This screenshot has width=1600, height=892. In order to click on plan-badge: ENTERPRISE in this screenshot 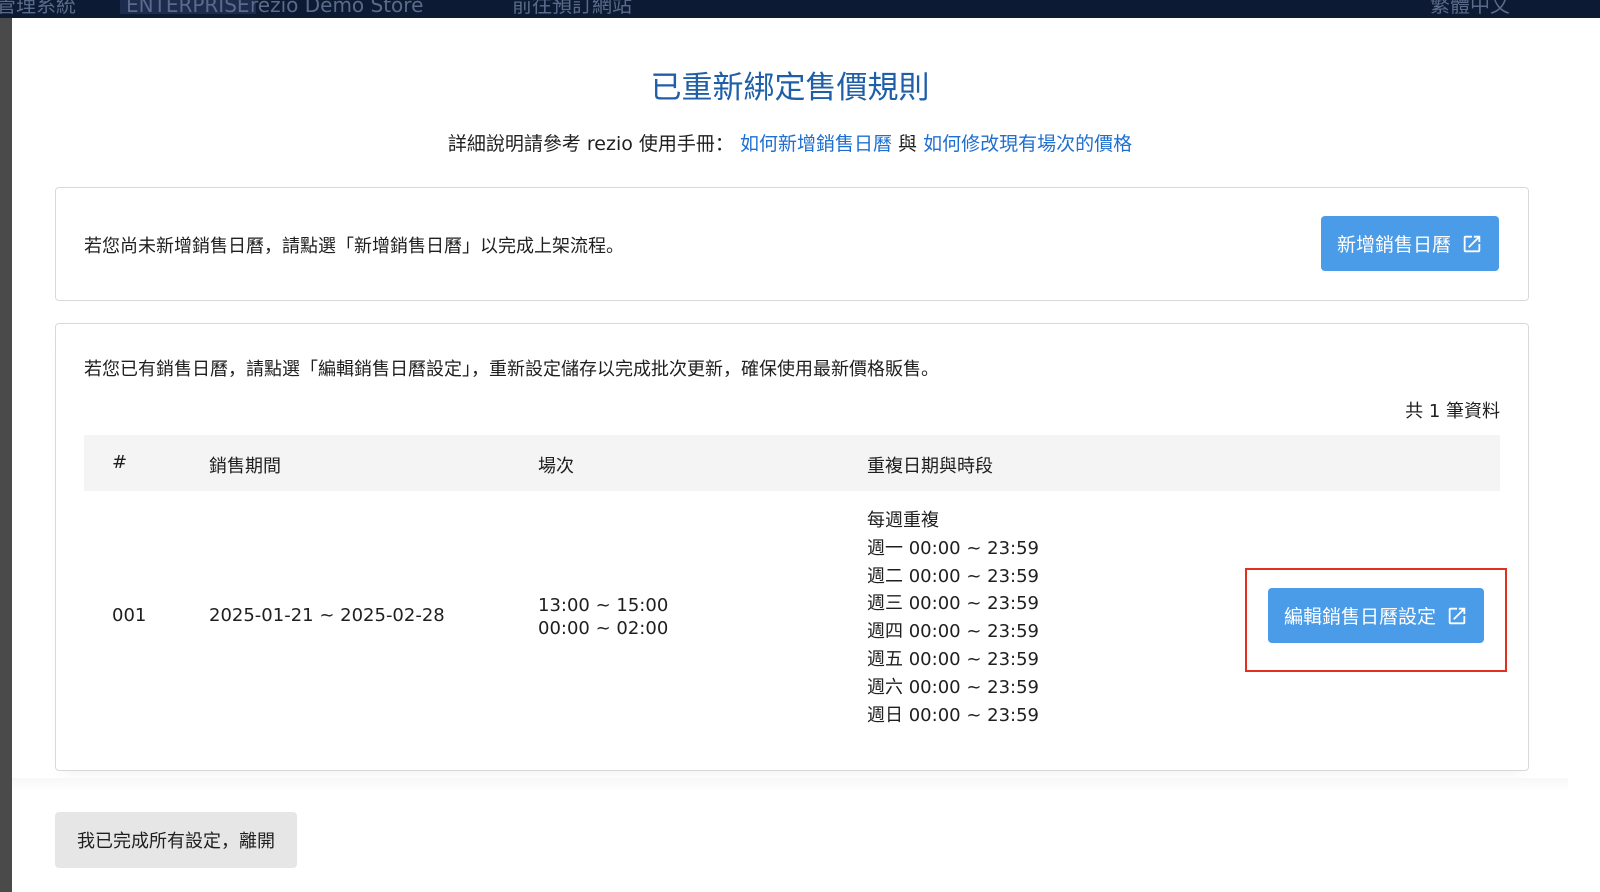, I will do `click(188, 7)`.